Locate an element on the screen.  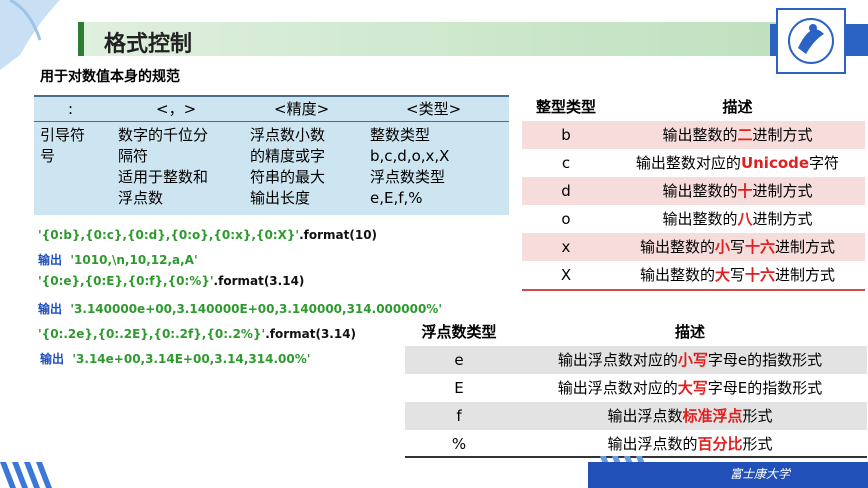
cell-precision: 浮点数小数 的精度或字 符串的最大 输出长度 is located at coordinates (288, 166).